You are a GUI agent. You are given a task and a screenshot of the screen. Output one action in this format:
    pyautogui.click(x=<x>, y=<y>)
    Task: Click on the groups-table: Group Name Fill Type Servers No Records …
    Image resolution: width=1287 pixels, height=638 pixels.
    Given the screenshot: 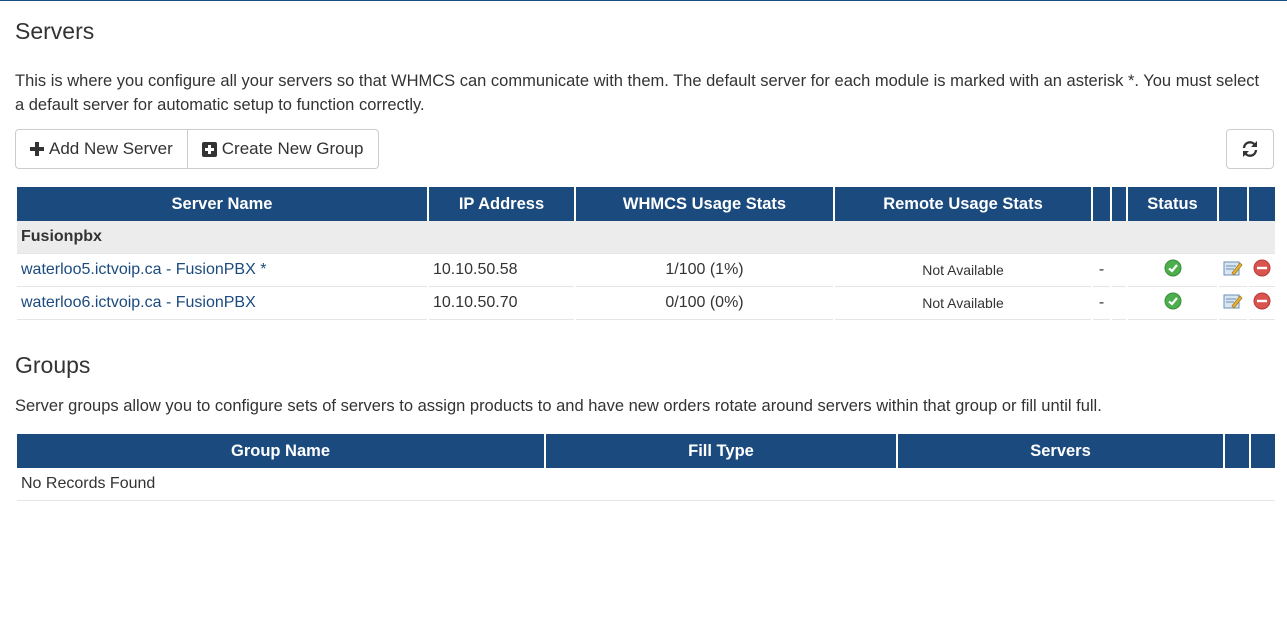 What is the action you would take?
    pyautogui.click(x=646, y=467)
    